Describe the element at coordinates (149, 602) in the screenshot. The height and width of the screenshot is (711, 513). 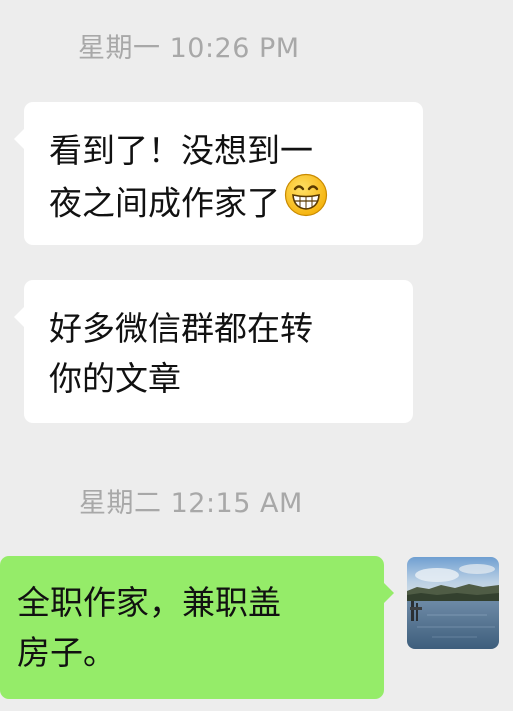
I see `message-text-line: 全职作家，兼职盖` at that location.